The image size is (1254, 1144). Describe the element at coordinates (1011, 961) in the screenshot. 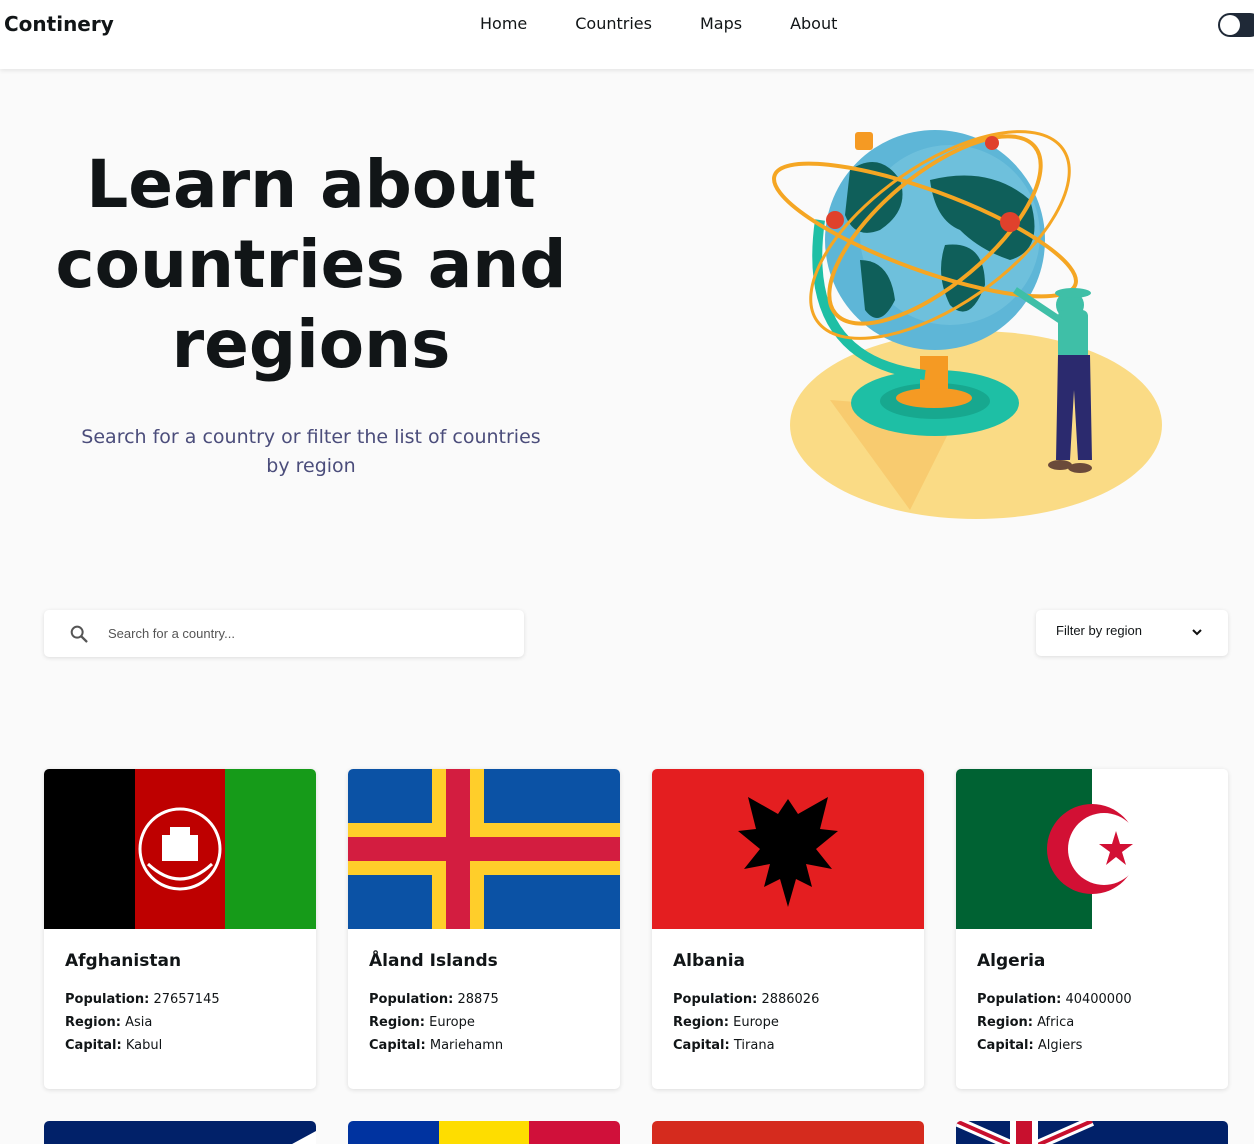

I see `country-name: Algeria` at that location.